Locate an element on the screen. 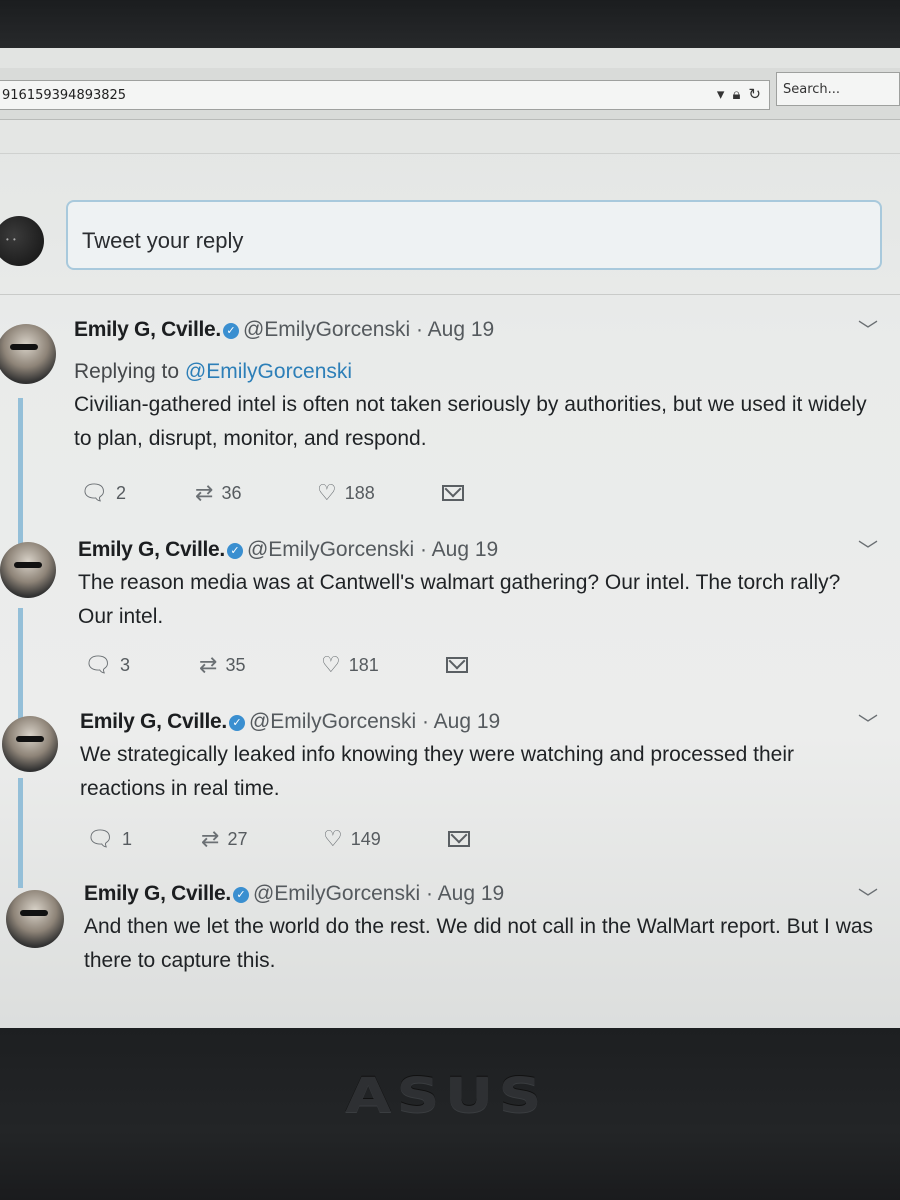  like-count: 188 is located at coordinates (359, 492).